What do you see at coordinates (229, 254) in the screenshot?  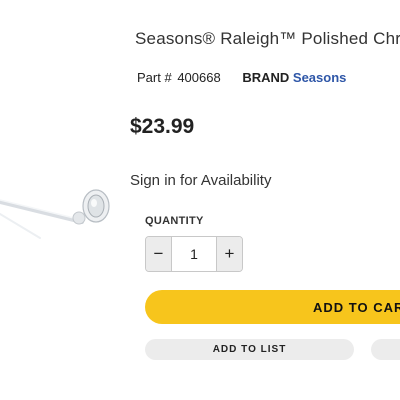 I see `quantity-increment-button: +` at bounding box center [229, 254].